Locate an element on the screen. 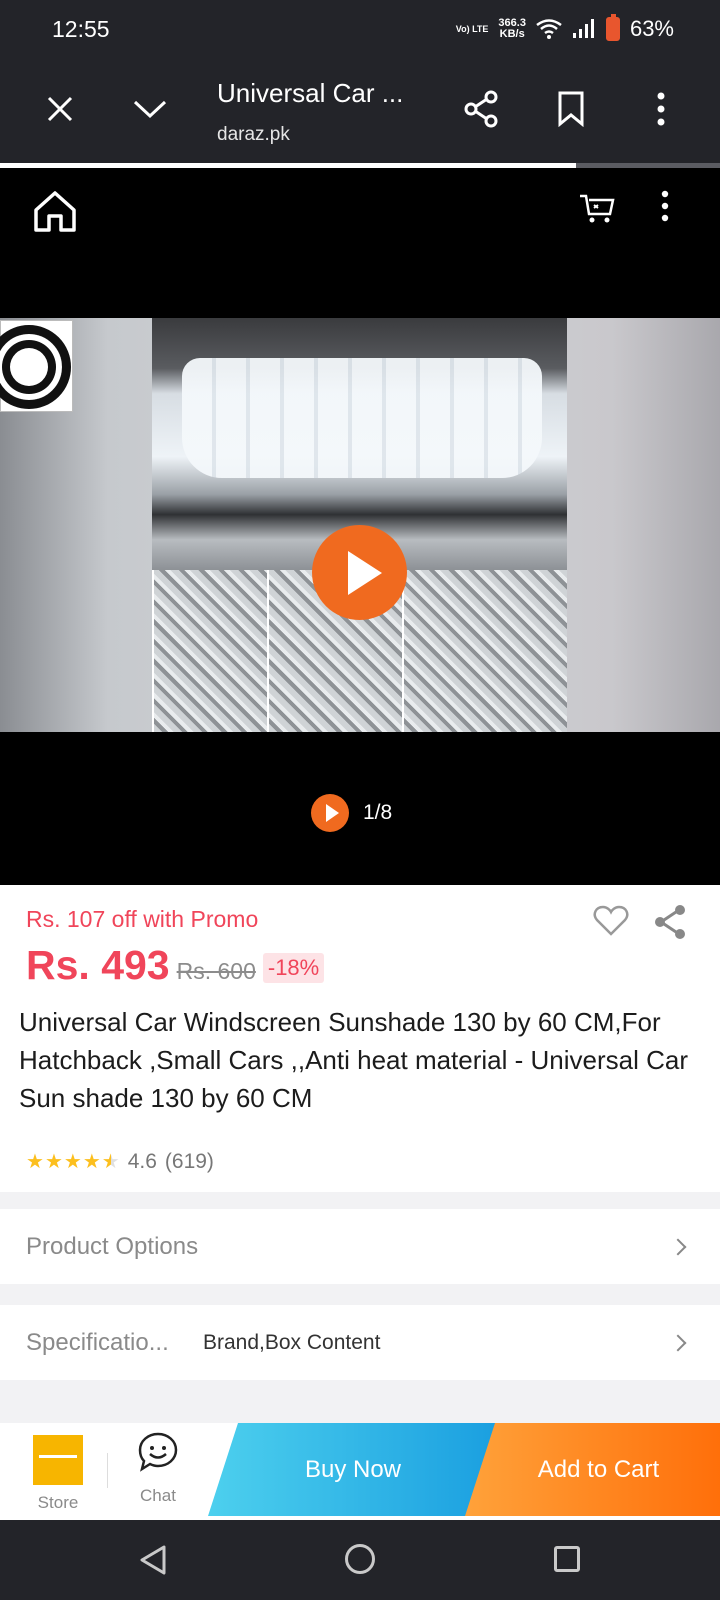  star-half-icon: ★ is located at coordinates (110, 1162).